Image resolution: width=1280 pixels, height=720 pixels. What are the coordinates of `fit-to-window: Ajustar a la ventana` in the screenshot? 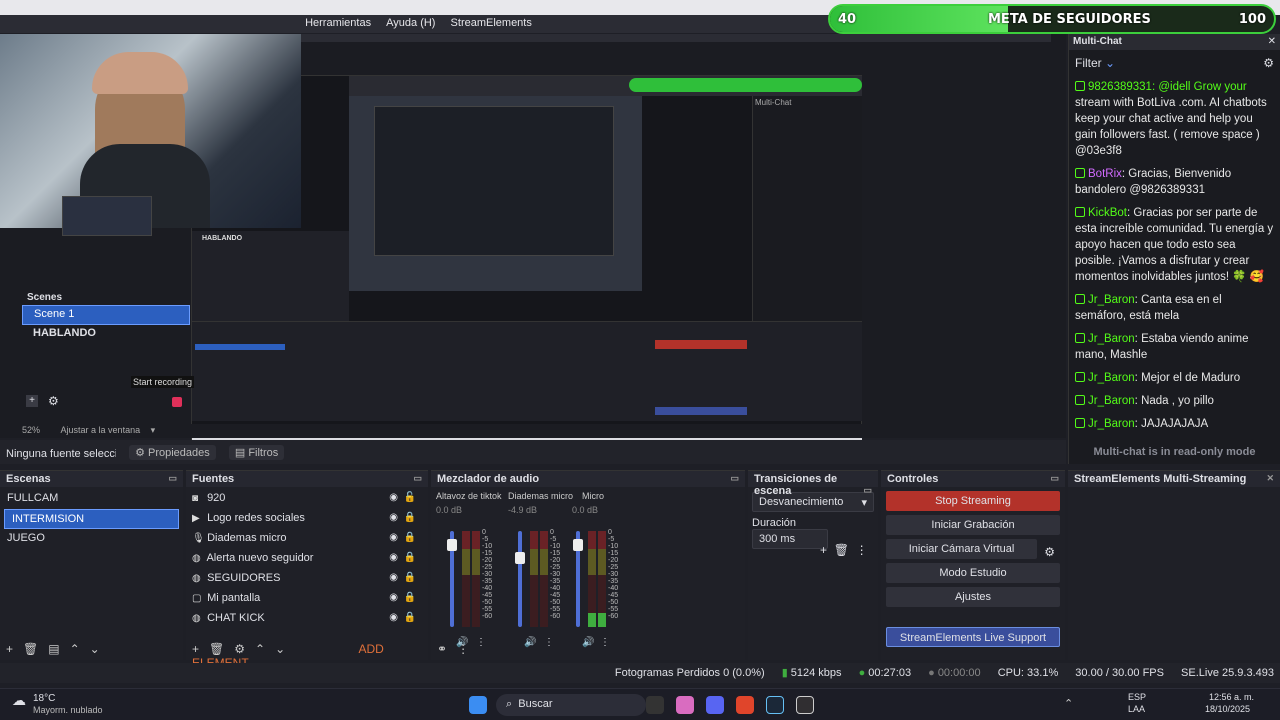 It's located at (101, 430).